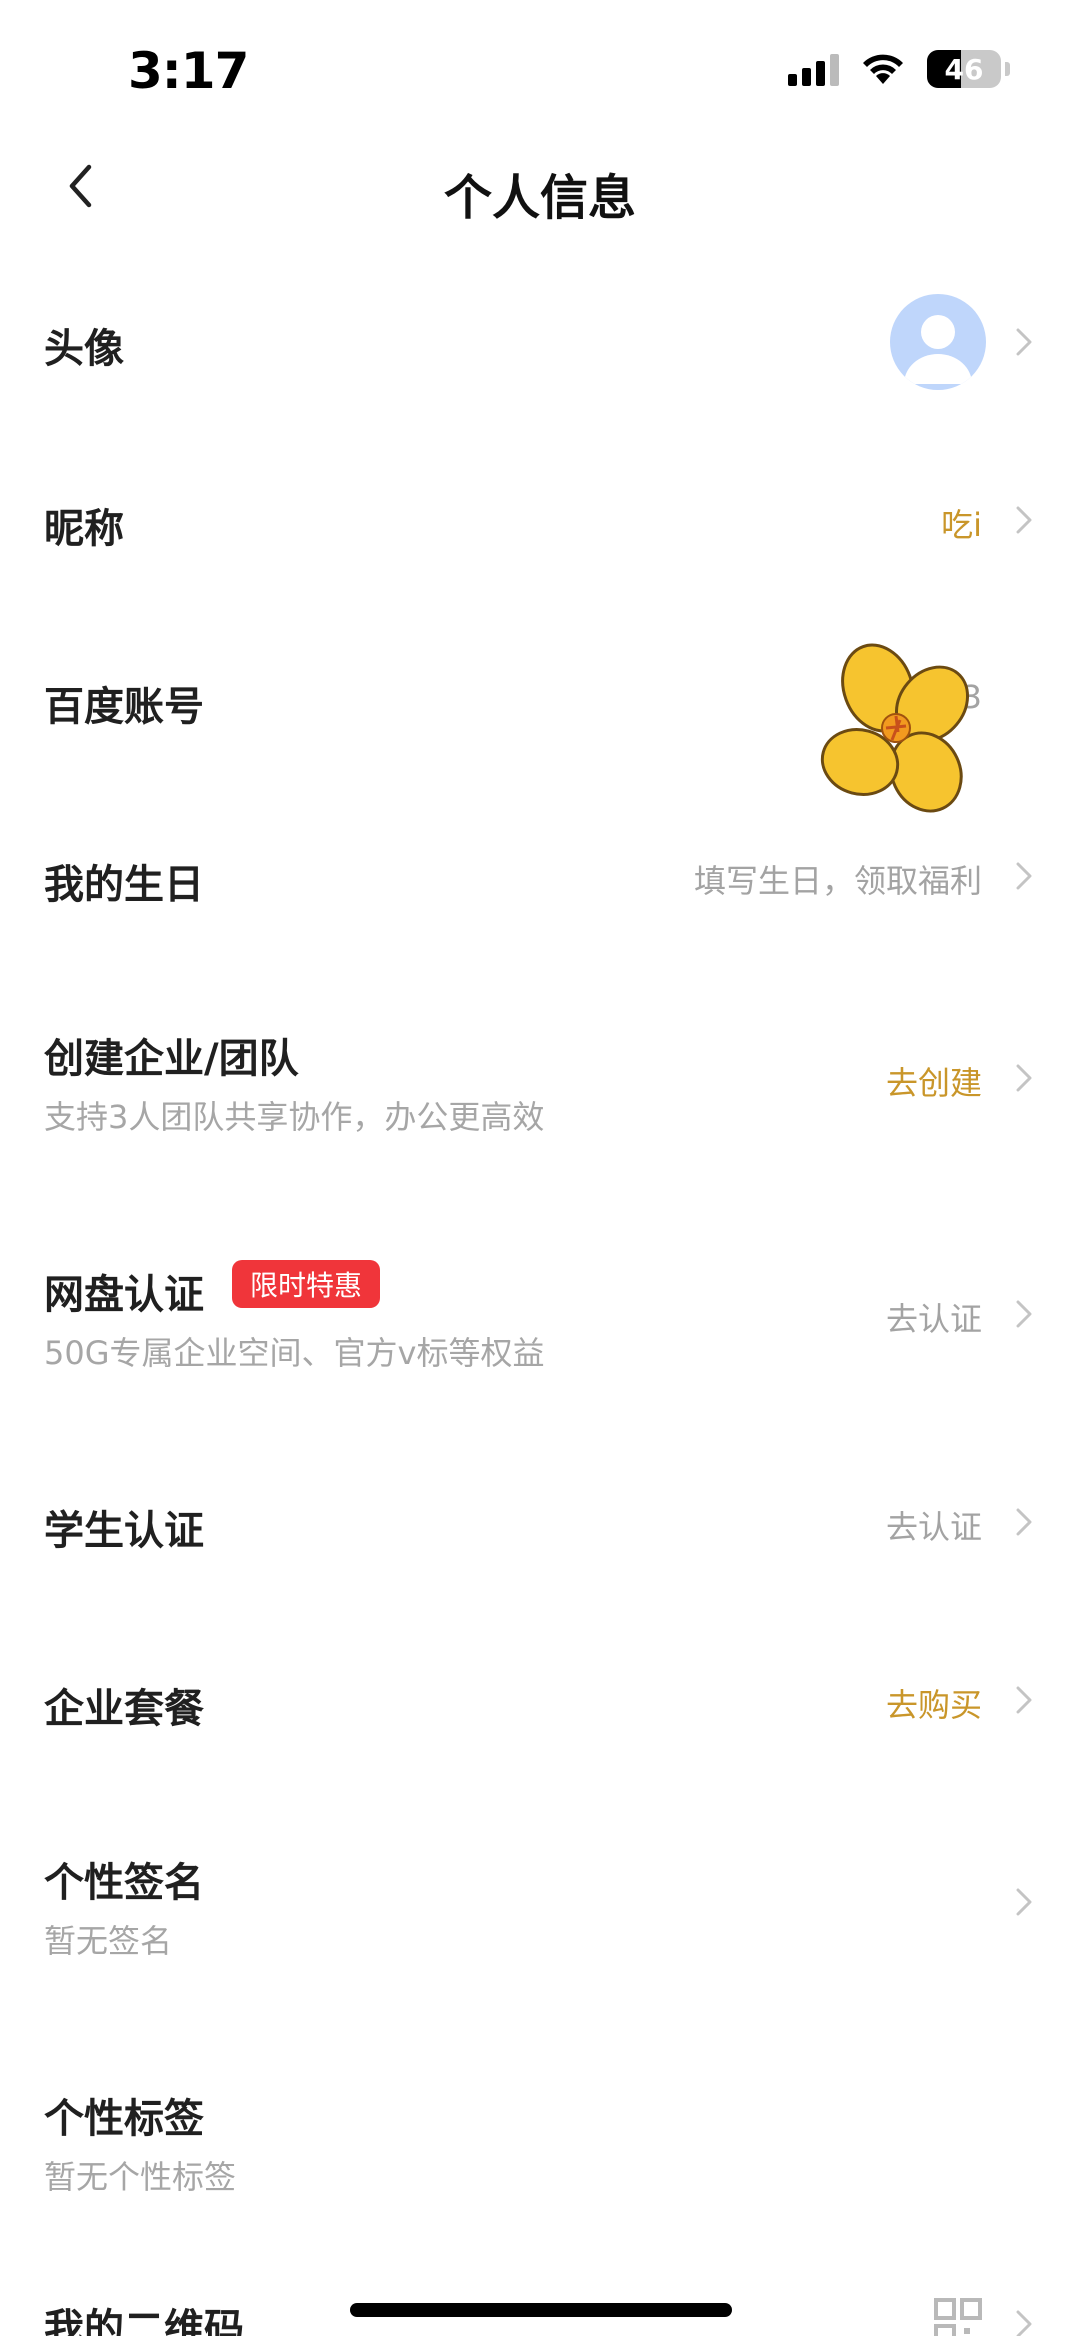 The height and width of the screenshot is (2336, 1080). What do you see at coordinates (84, 349) in the screenshot?
I see `row-avatar-label: 头像` at bounding box center [84, 349].